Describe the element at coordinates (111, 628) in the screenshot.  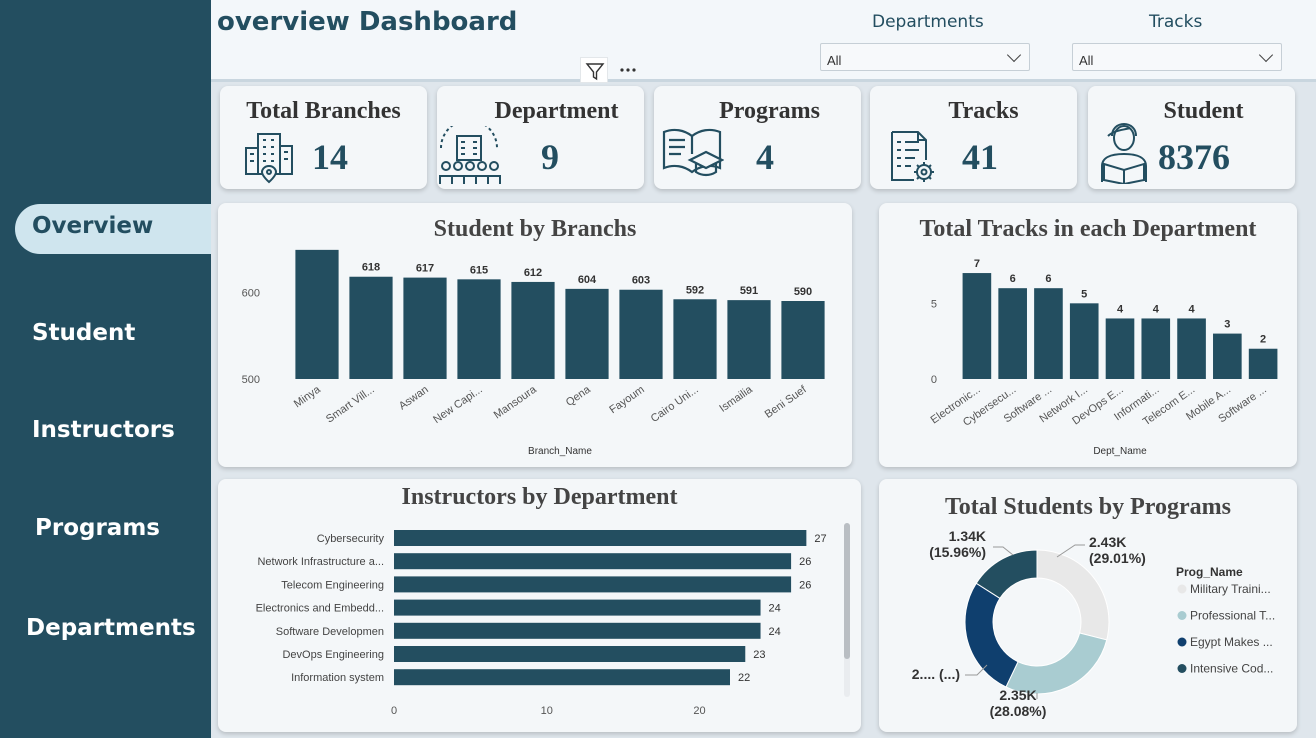
I see `nav-item-departments: Departments` at that location.